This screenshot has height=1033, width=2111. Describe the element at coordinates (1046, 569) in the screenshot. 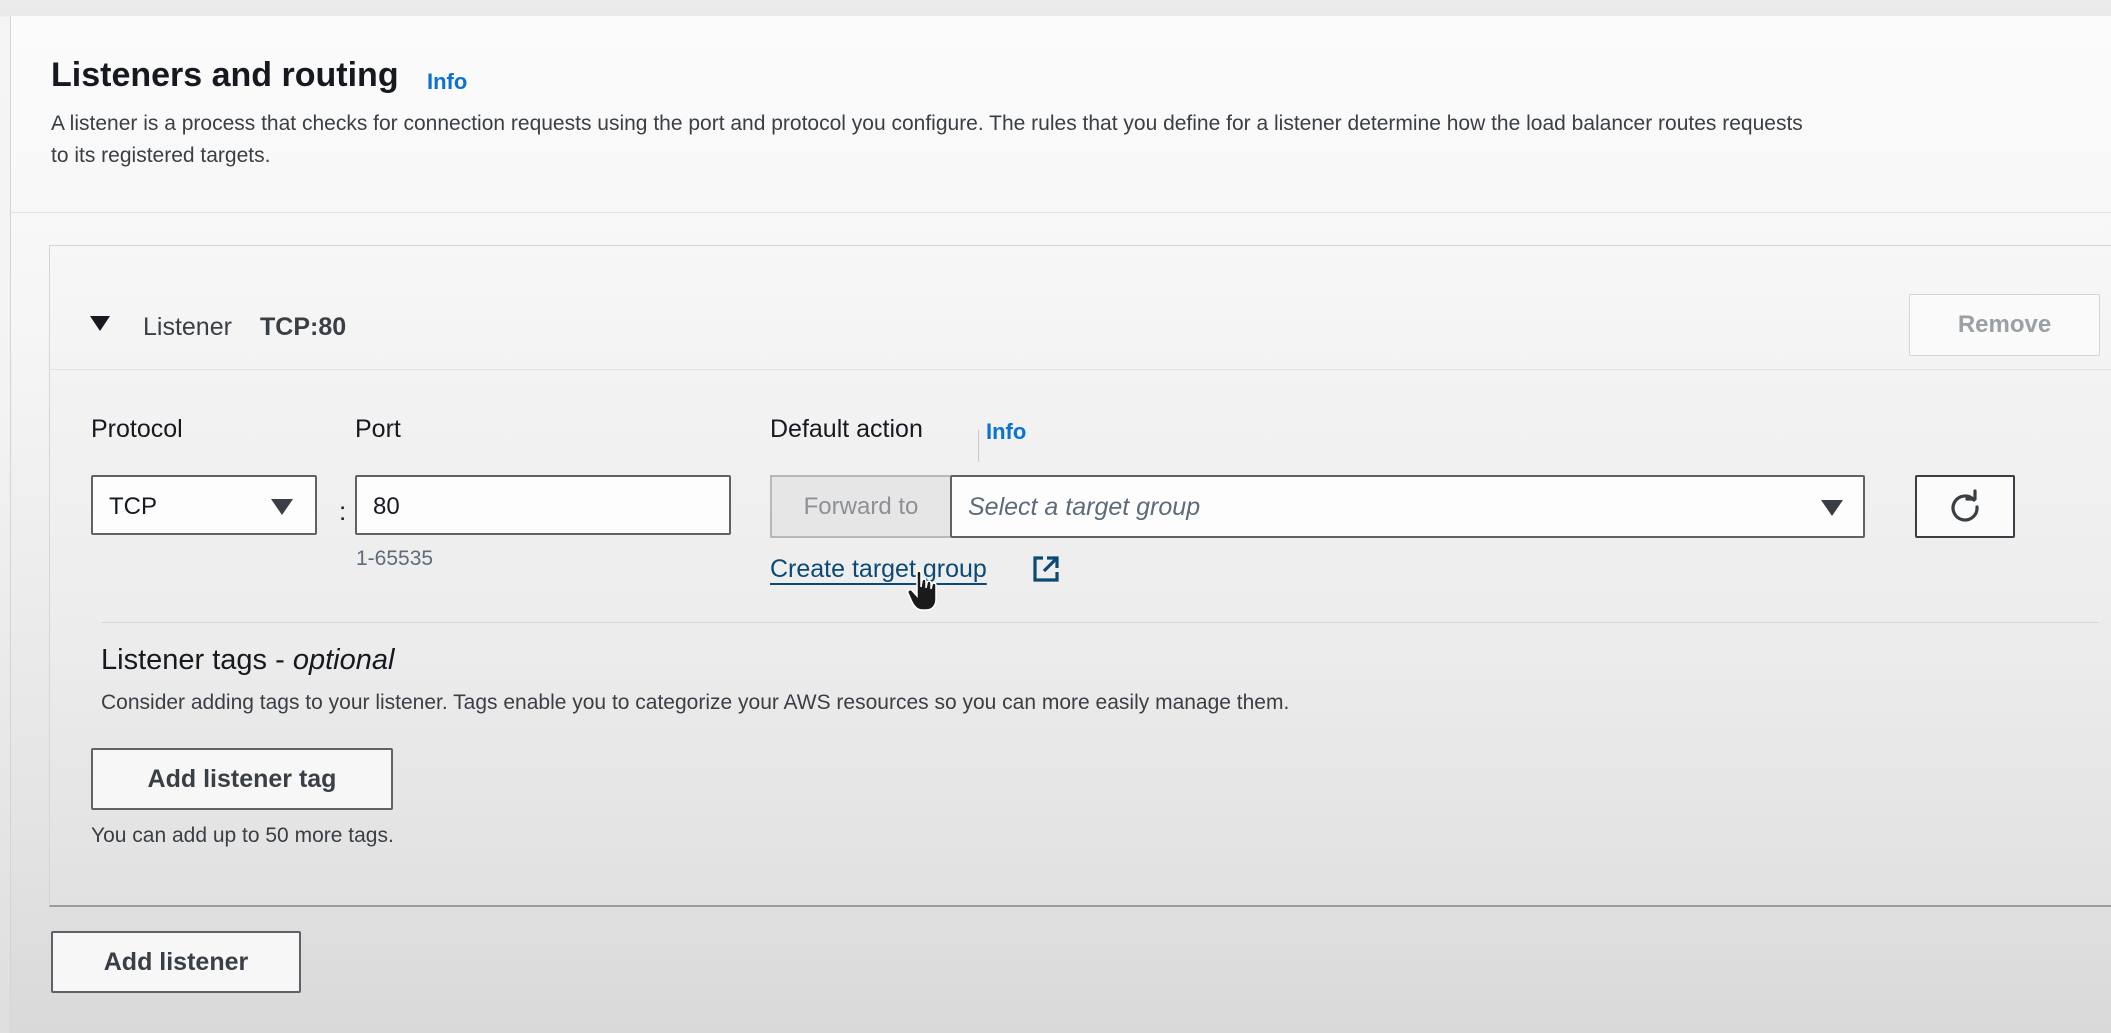

I see `external-link-icon` at that location.